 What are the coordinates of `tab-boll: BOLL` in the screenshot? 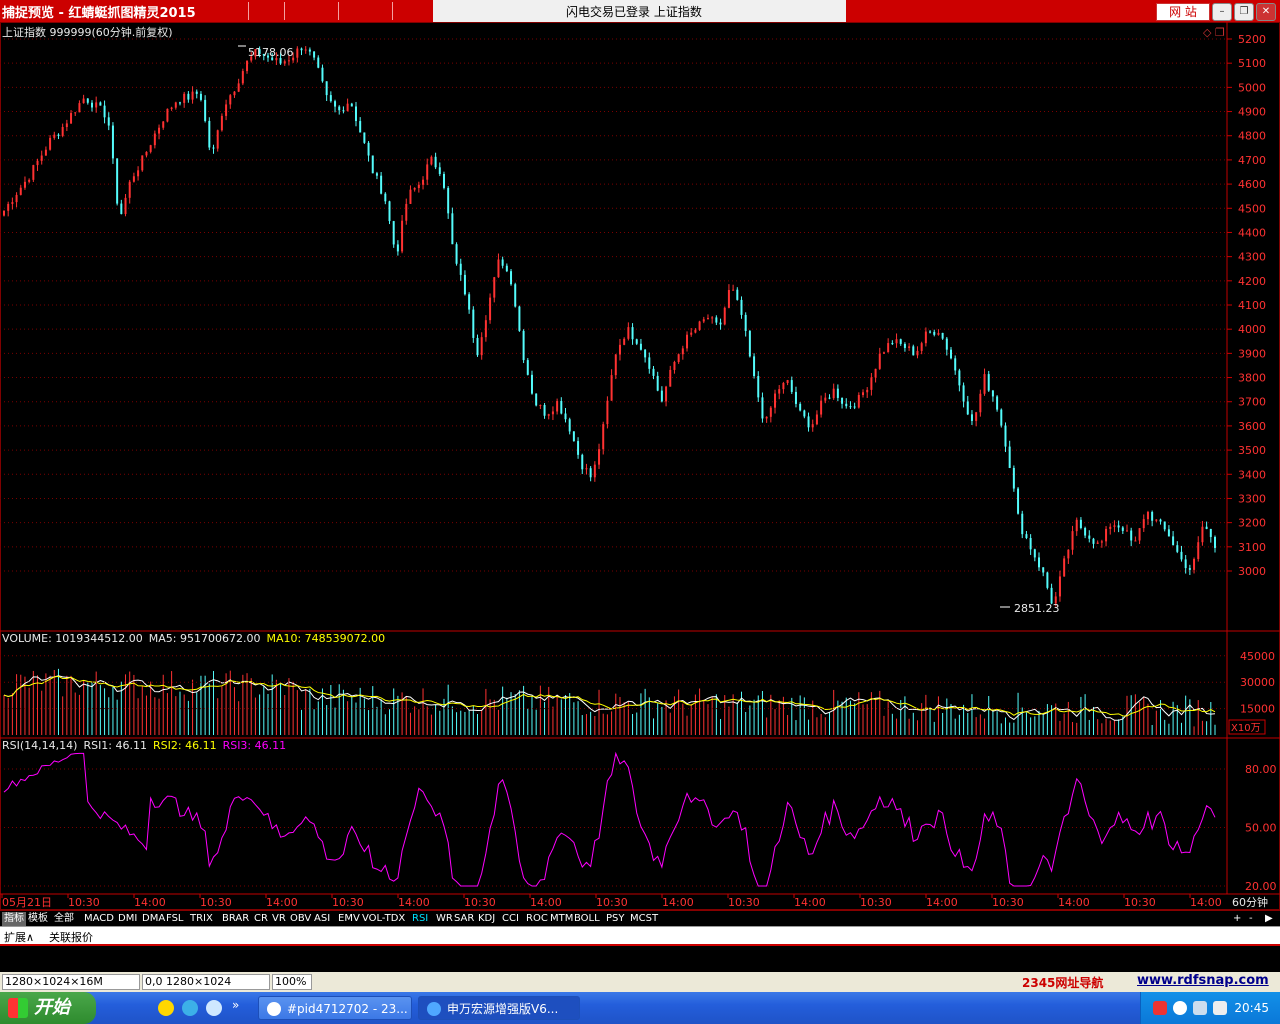 It's located at (587, 919).